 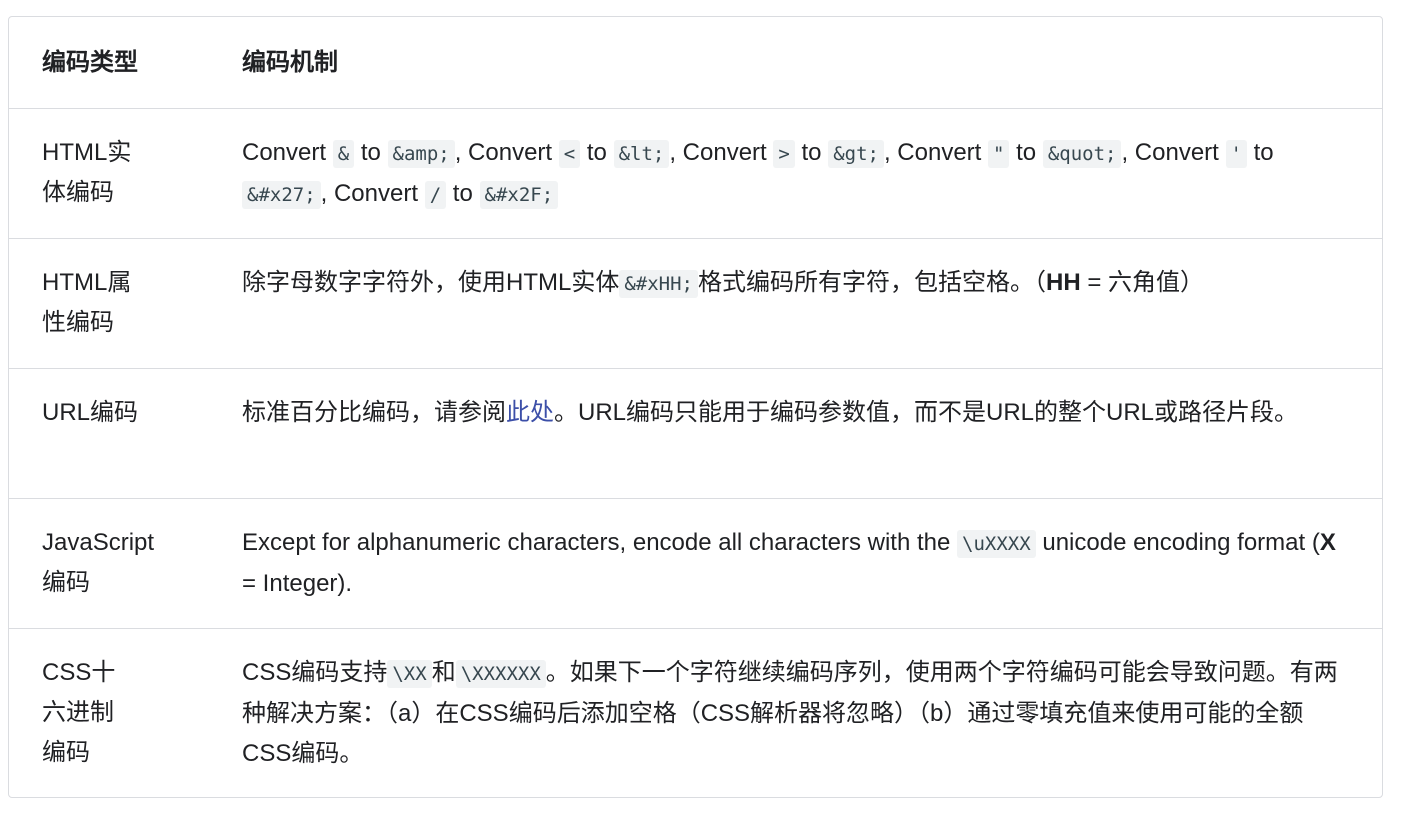 What do you see at coordinates (109, 563) in the screenshot?
I see `encoding-type-cell: JavaScript编码` at bounding box center [109, 563].